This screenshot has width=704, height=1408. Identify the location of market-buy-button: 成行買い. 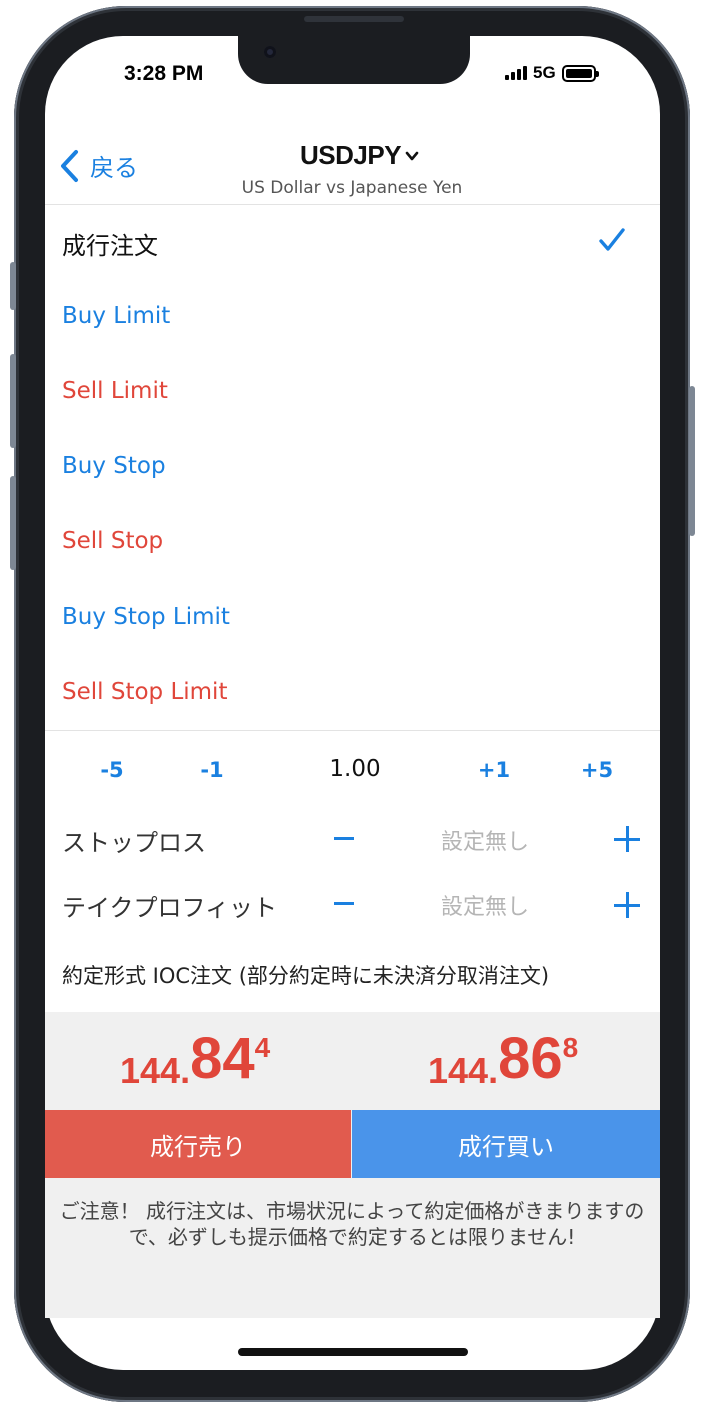
(506, 1144).